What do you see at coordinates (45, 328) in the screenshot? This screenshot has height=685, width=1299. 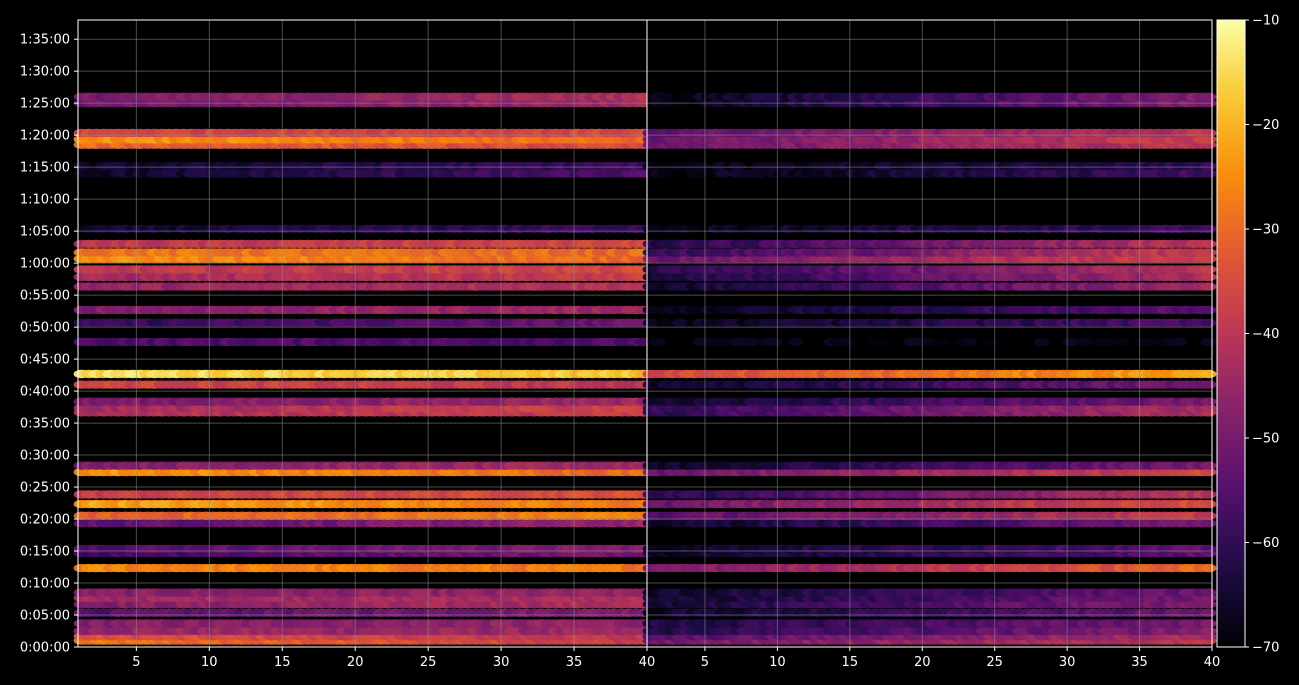 I see `y-tick-label: 0:50:00` at bounding box center [45, 328].